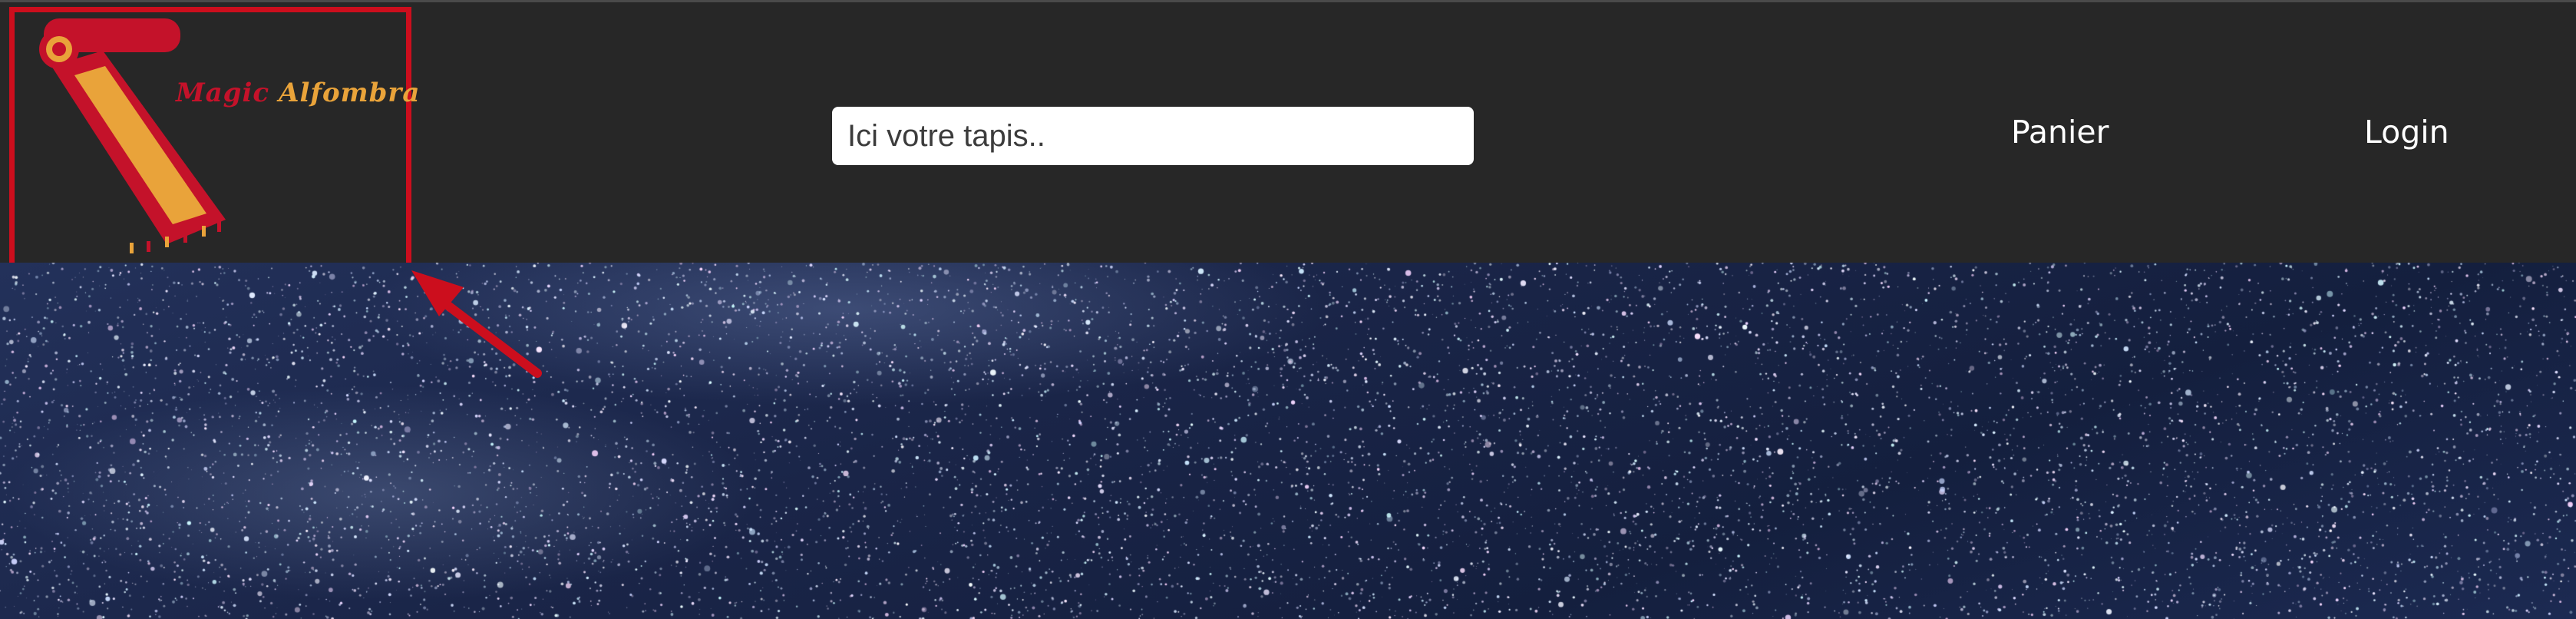 The width and height of the screenshot is (2576, 619). What do you see at coordinates (1153, 136) in the screenshot?
I see `search-input` at bounding box center [1153, 136].